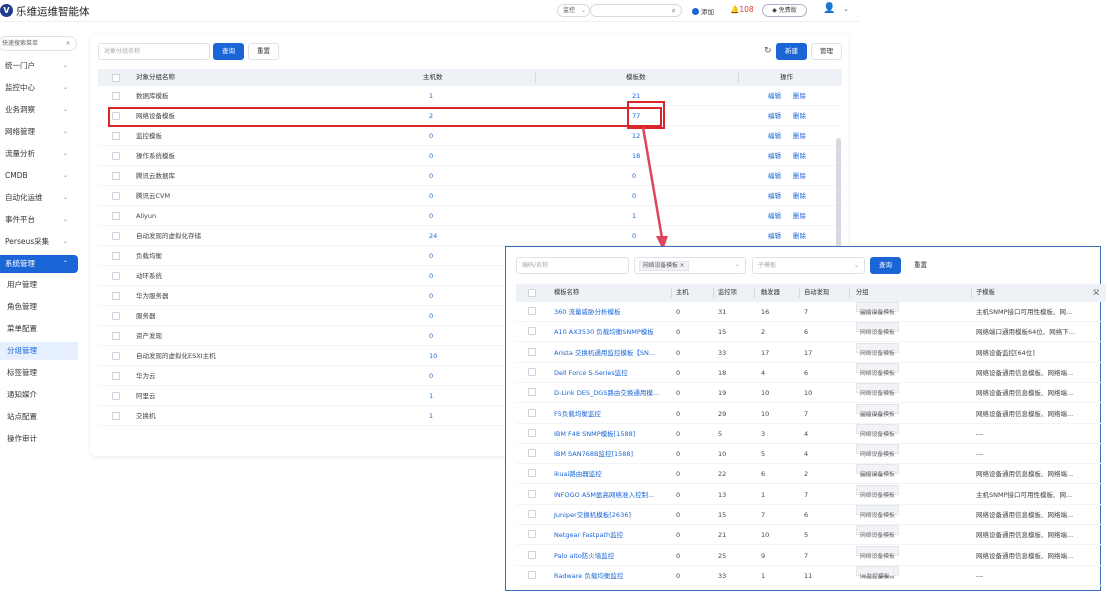 This screenshot has width=1108, height=602. I want to click on sidebar-item-system: 系统管理 ⌃, so click(39, 264).